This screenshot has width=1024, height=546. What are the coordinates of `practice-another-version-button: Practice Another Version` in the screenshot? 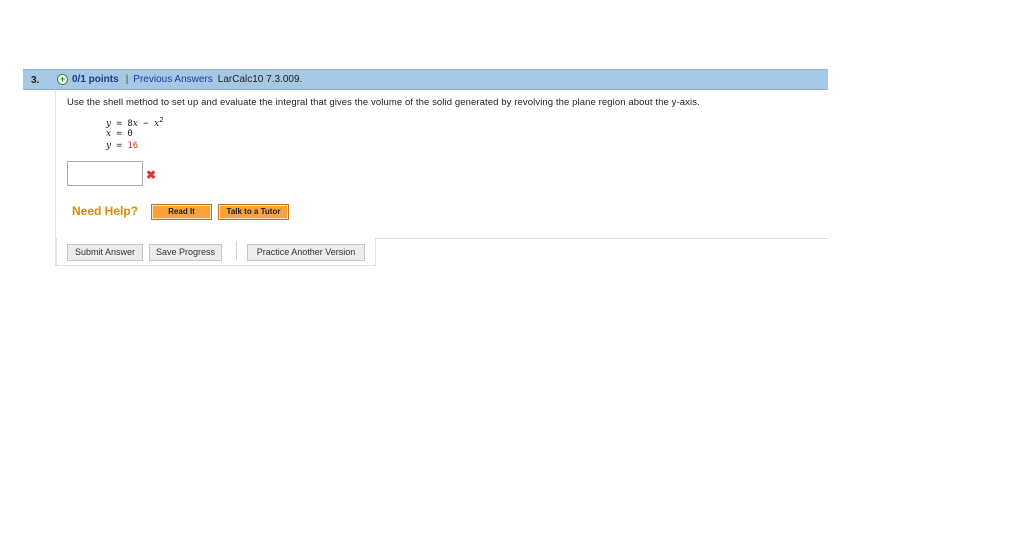 It's located at (306, 252).